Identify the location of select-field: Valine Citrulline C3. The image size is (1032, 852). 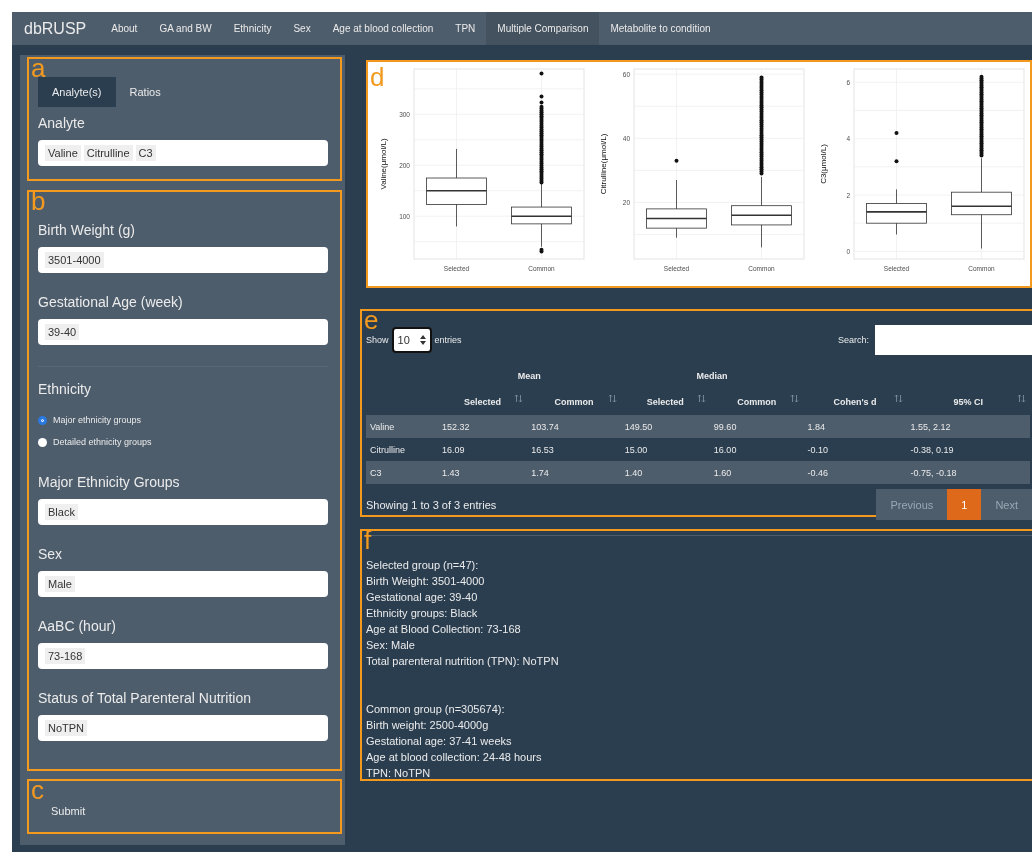
(183, 153).